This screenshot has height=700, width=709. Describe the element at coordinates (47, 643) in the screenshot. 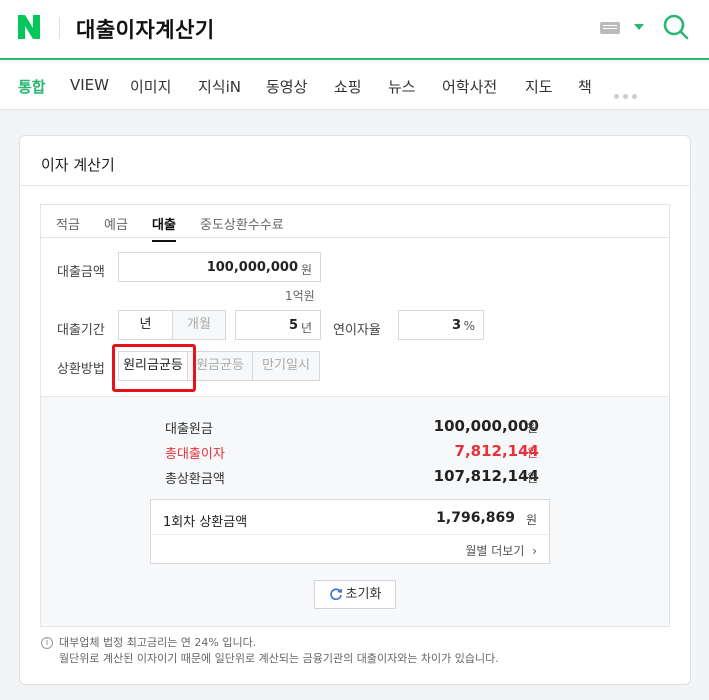

I see `info-icon: i` at that location.